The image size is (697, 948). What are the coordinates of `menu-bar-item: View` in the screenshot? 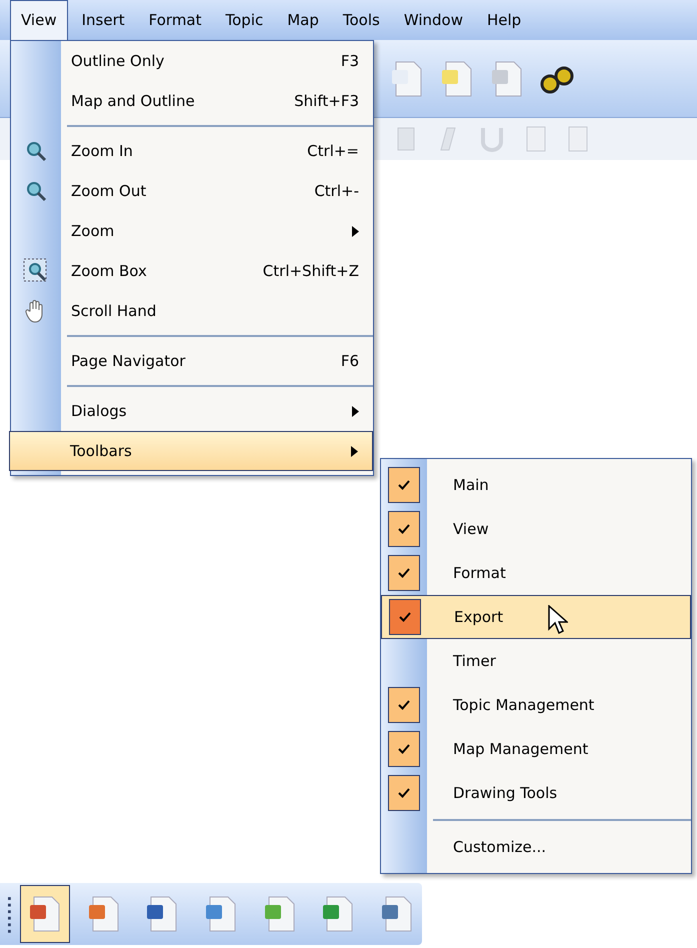 It's located at (39, 20).